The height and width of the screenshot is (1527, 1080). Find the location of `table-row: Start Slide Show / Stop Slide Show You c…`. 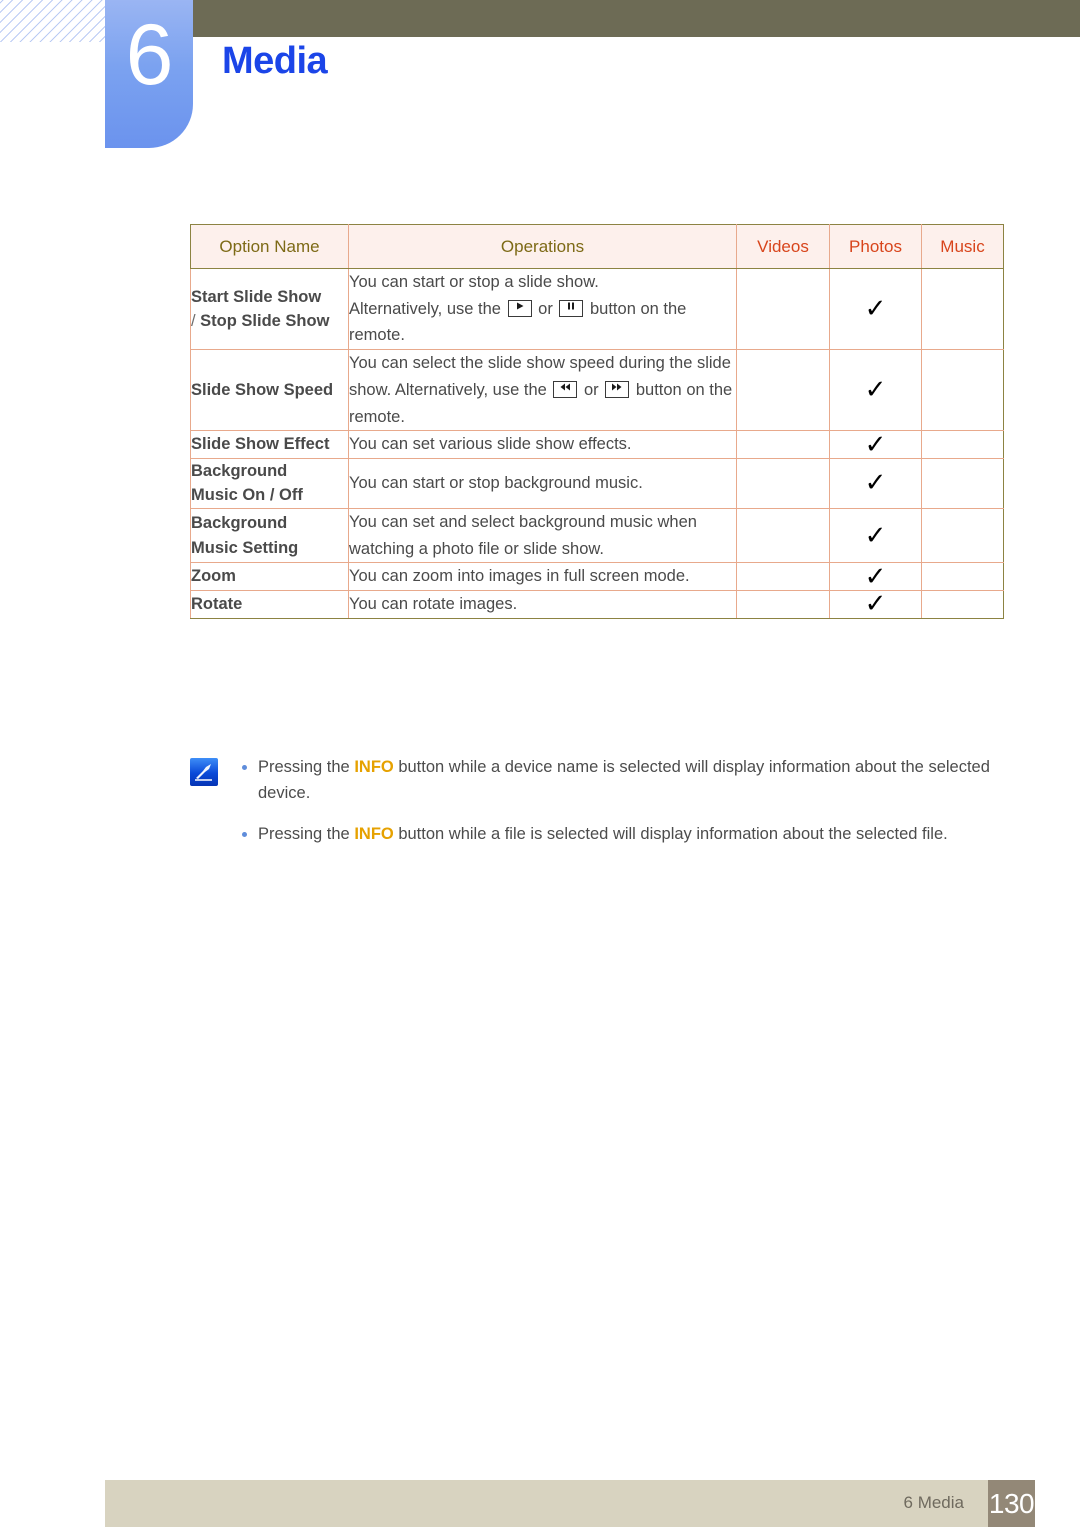

table-row: Start Slide Show / Stop Slide Show You c… is located at coordinates (597, 309).